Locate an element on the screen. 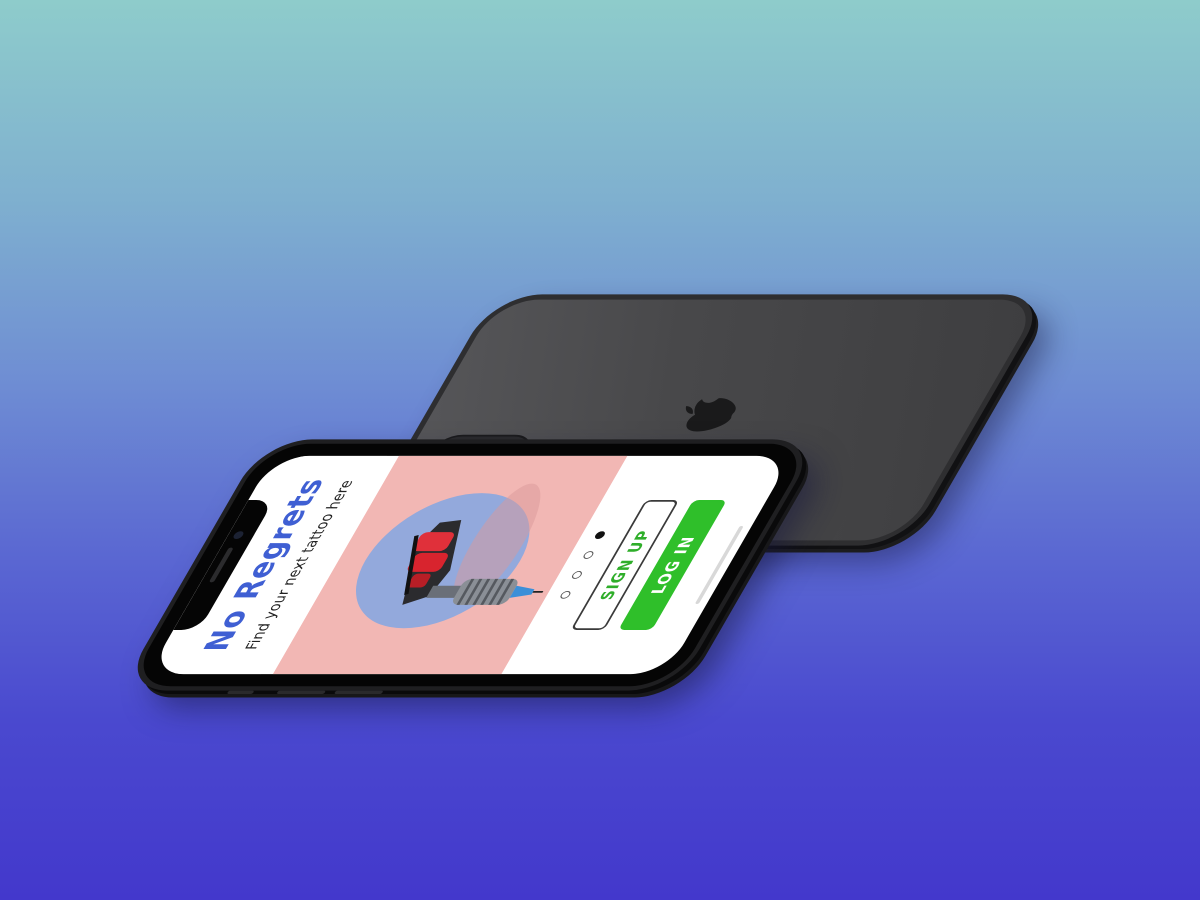  front-camera-icon is located at coordinates (238, 535).